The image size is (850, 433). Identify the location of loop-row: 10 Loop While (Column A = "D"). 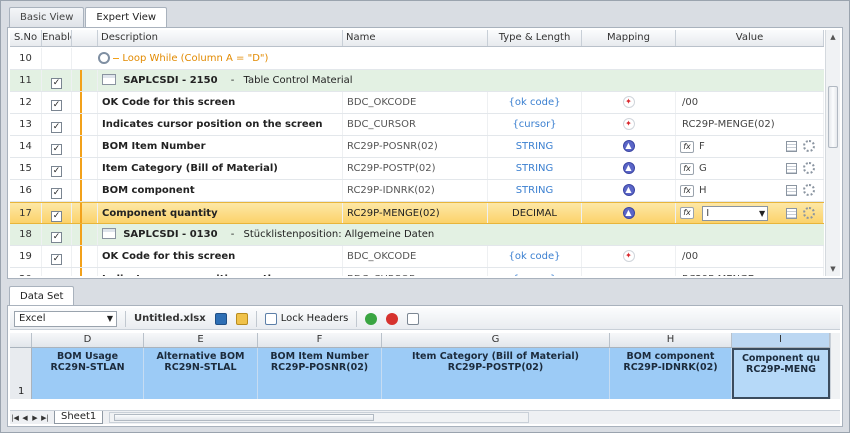
(417, 59).